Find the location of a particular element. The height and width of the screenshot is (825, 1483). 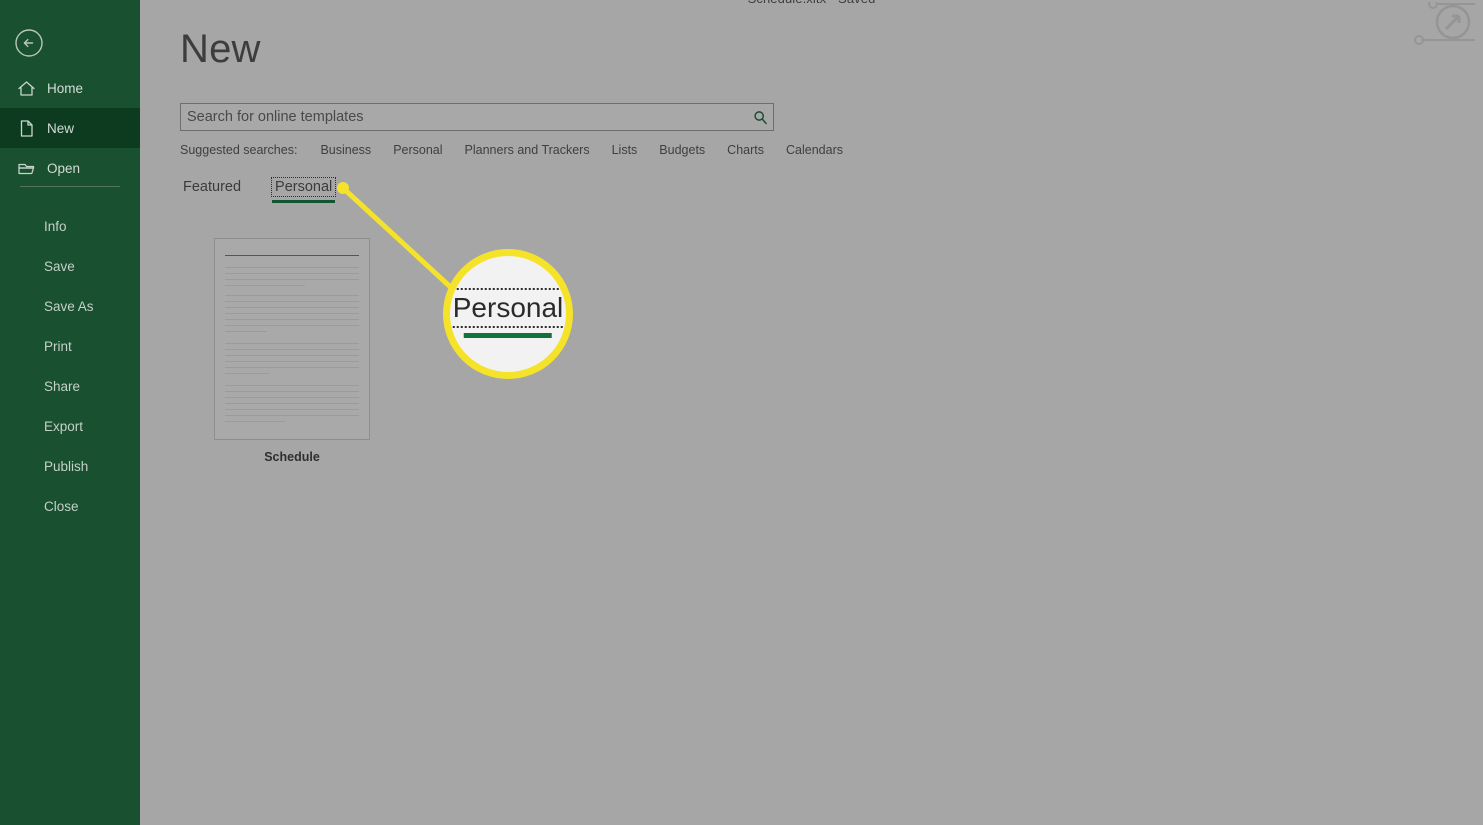

sidebar-item-label: New is located at coordinates (61, 128).